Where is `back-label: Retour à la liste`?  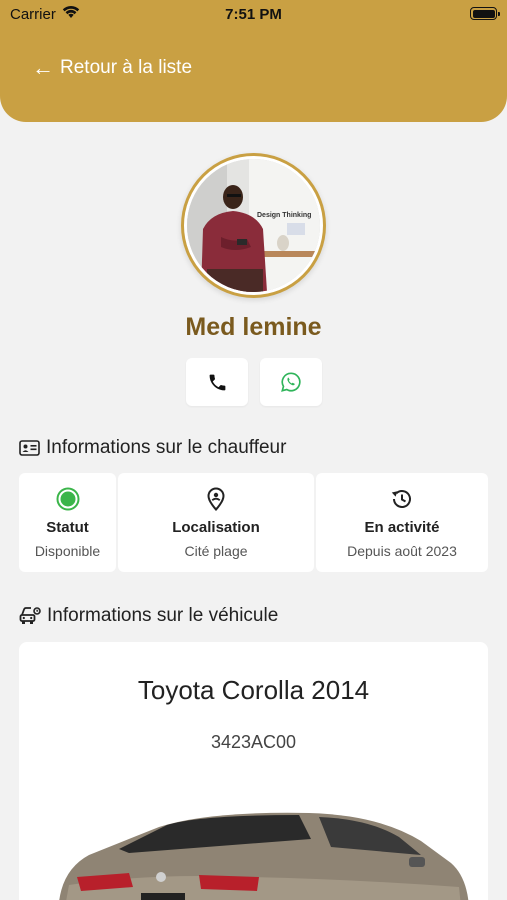 back-label: Retour à la liste is located at coordinates (126, 67).